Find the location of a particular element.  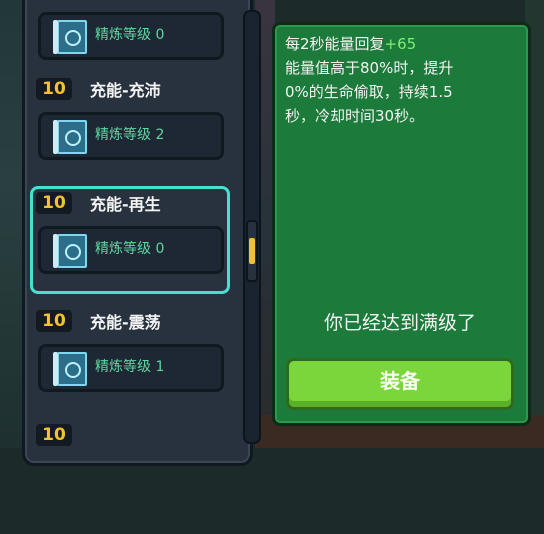

item-name: 充能-再生 is located at coordinates (125, 204).